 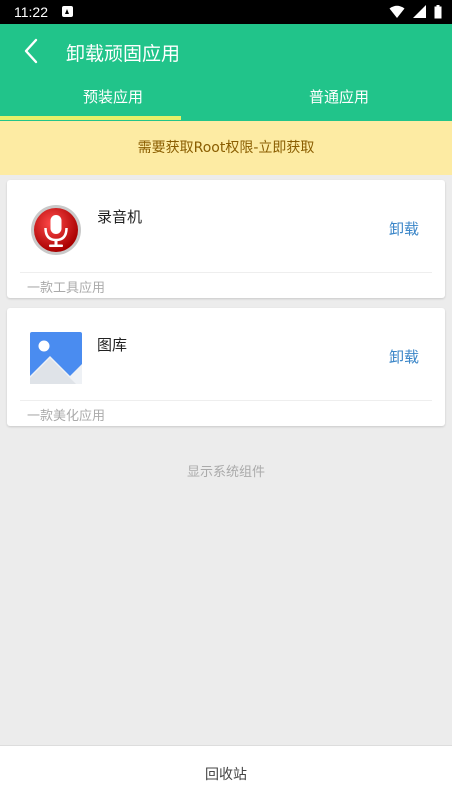 What do you see at coordinates (226, 239) in the screenshot?
I see `app-card-recorder: 录音机 卸载 一款工具应用` at bounding box center [226, 239].